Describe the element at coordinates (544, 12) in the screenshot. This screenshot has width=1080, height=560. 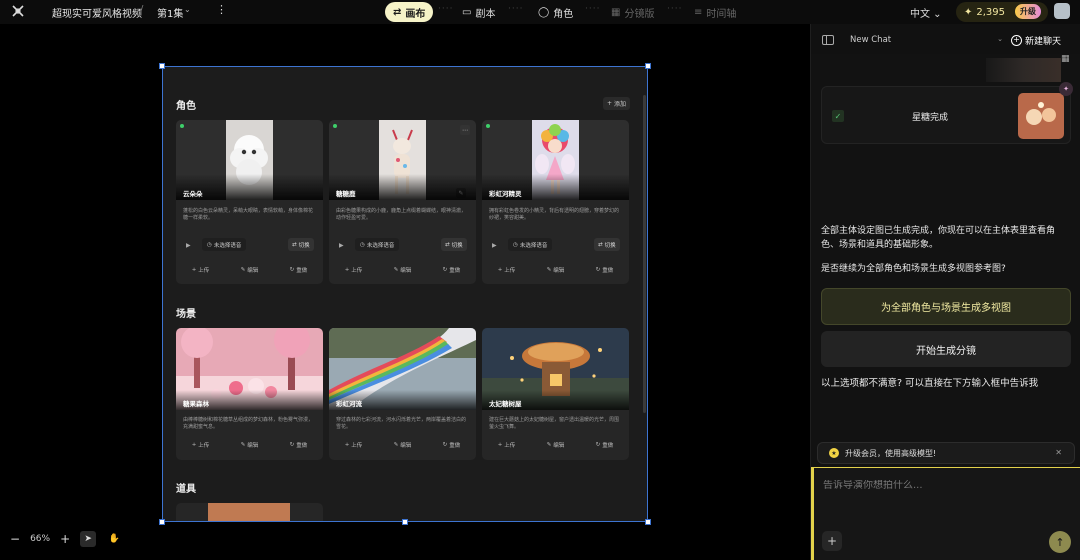
I see `person-icon: ◯` at that location.